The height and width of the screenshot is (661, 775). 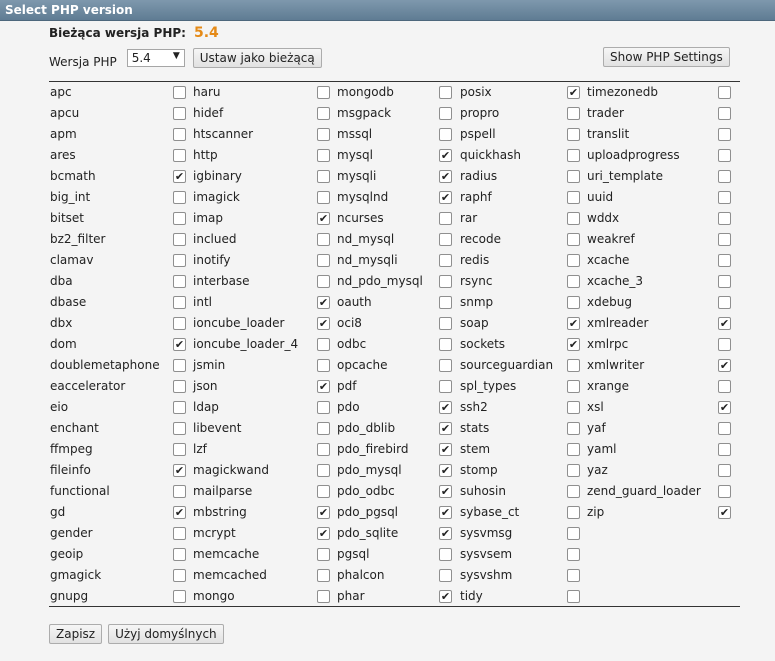 What do you see at coordinates (76, 634) in the screenshot?
I see `save-button: Zapisz` at bounding box center [76, 634].